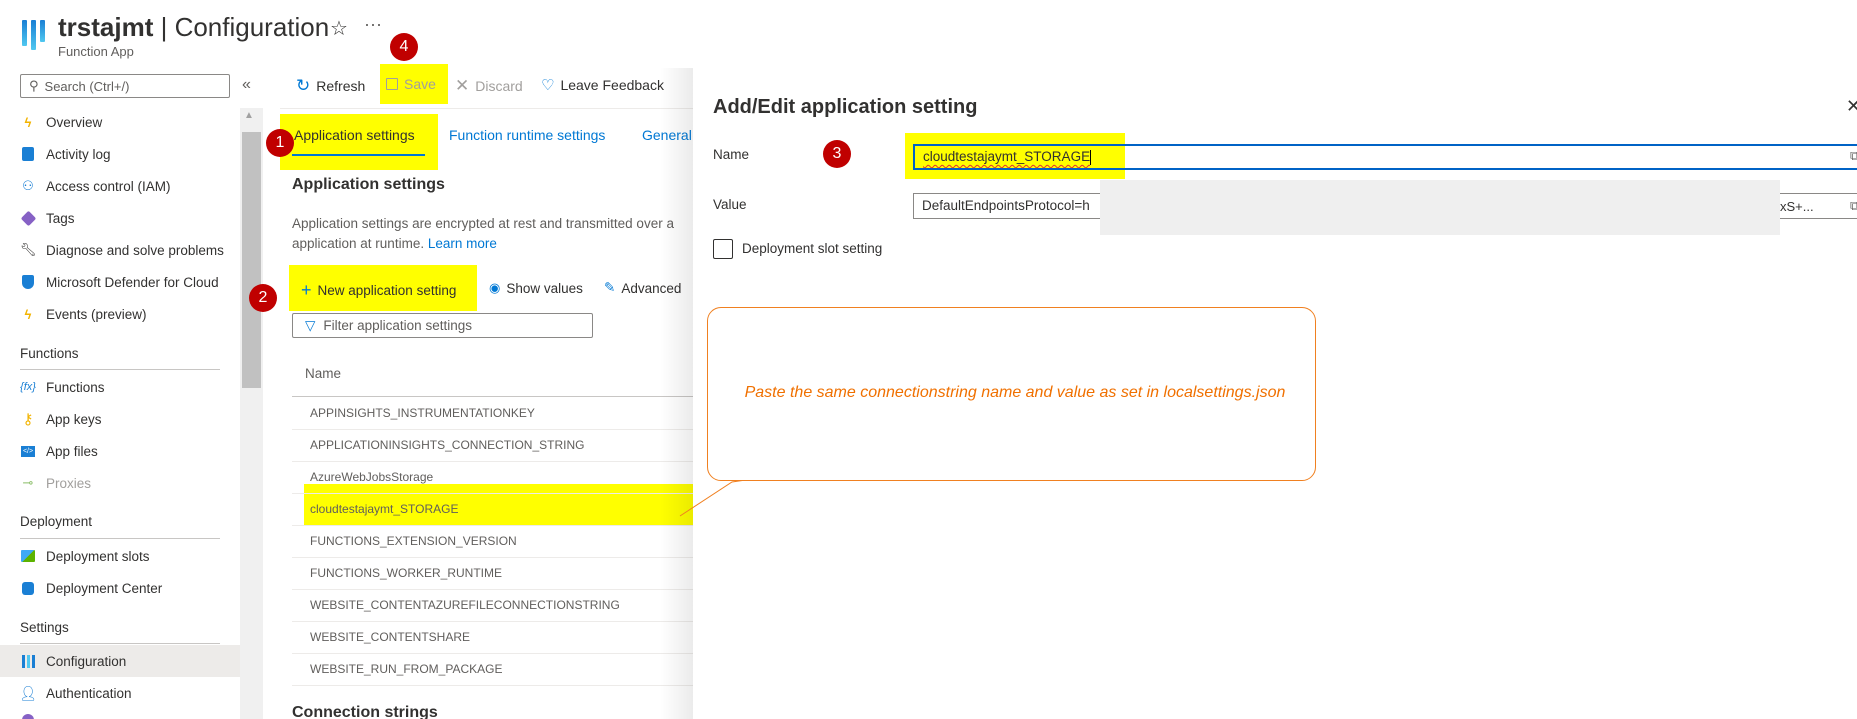  Describe the element at coordinates (120, 122) in the screenshot. I see `sidebar-item-overview: ϟ Overview` at that location.